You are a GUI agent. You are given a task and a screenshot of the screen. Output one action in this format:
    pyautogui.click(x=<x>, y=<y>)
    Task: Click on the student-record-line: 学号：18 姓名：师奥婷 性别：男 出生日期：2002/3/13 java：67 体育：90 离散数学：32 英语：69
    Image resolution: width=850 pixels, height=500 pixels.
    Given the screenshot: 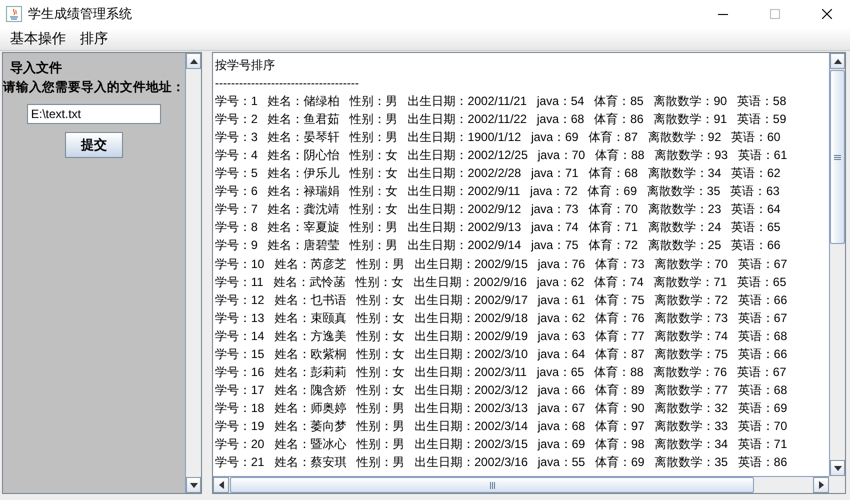 What is the action you would take?
    pyautogui.click(x=501, y=408)
    